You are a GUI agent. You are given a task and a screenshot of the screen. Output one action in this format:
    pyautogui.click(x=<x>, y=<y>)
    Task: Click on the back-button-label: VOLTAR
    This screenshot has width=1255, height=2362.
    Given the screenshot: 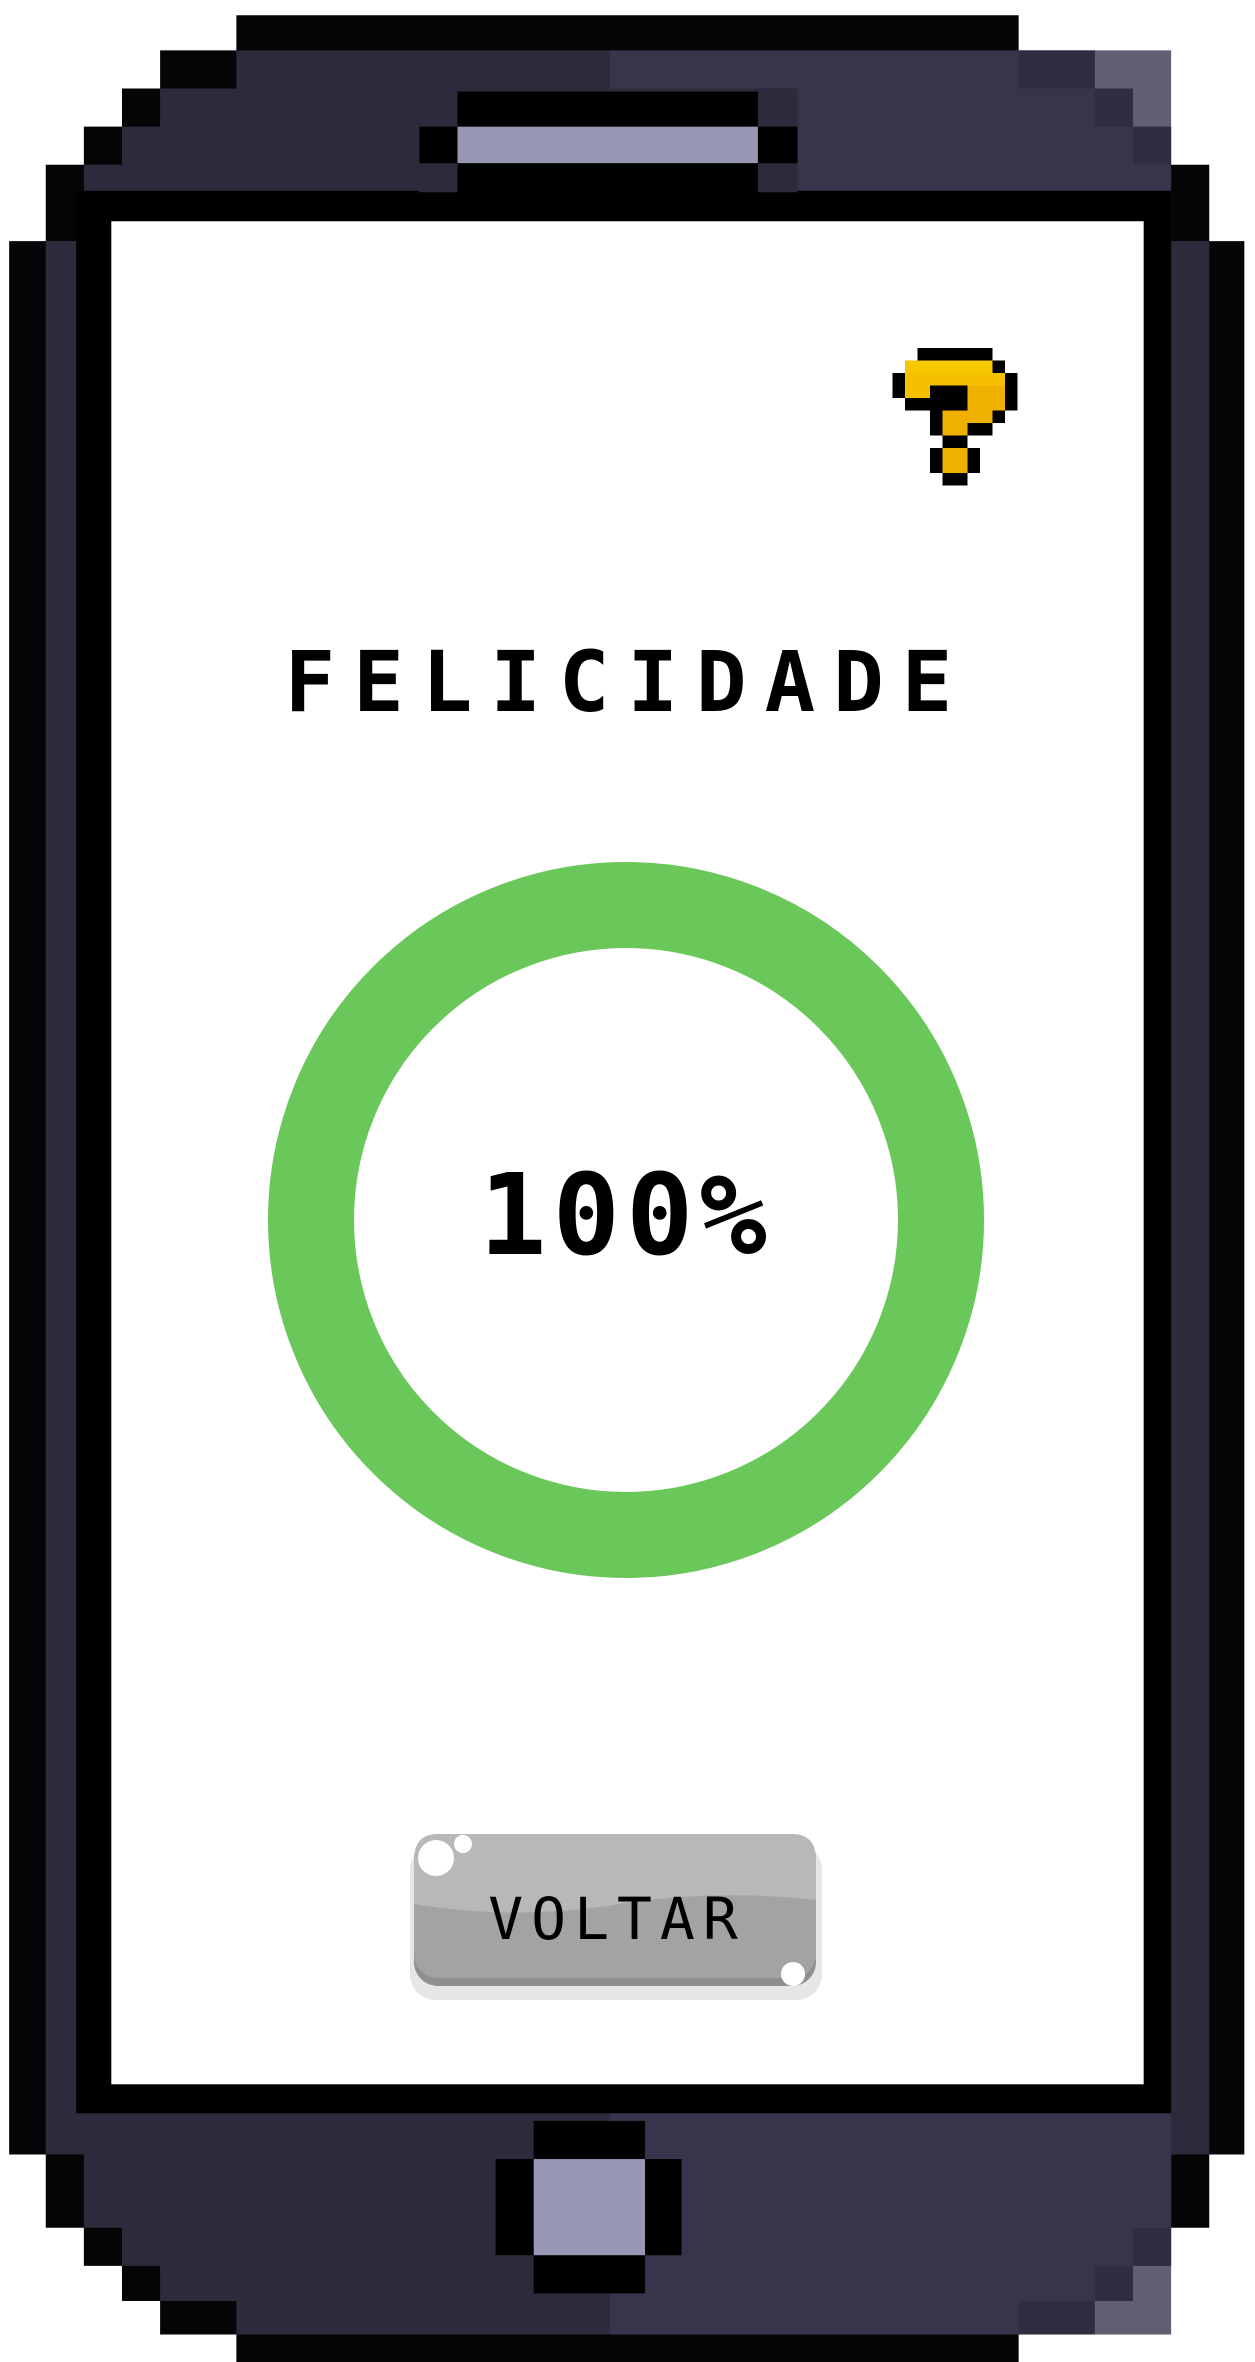 What is the action you would take?
    pyautogui.click(x=617, y=1919)
    